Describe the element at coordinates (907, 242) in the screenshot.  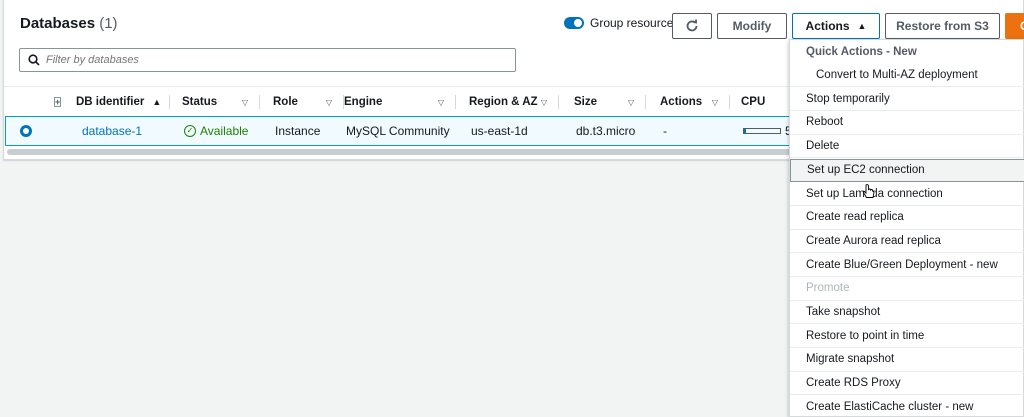
I see `menu-item-create-aurora-read-replica: Create Aurora read replica` at that location.